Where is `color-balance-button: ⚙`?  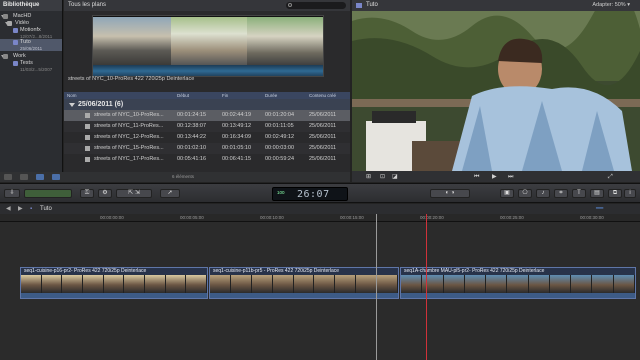 color-balance-button: ⚙ is located at coordinates (105, 193).